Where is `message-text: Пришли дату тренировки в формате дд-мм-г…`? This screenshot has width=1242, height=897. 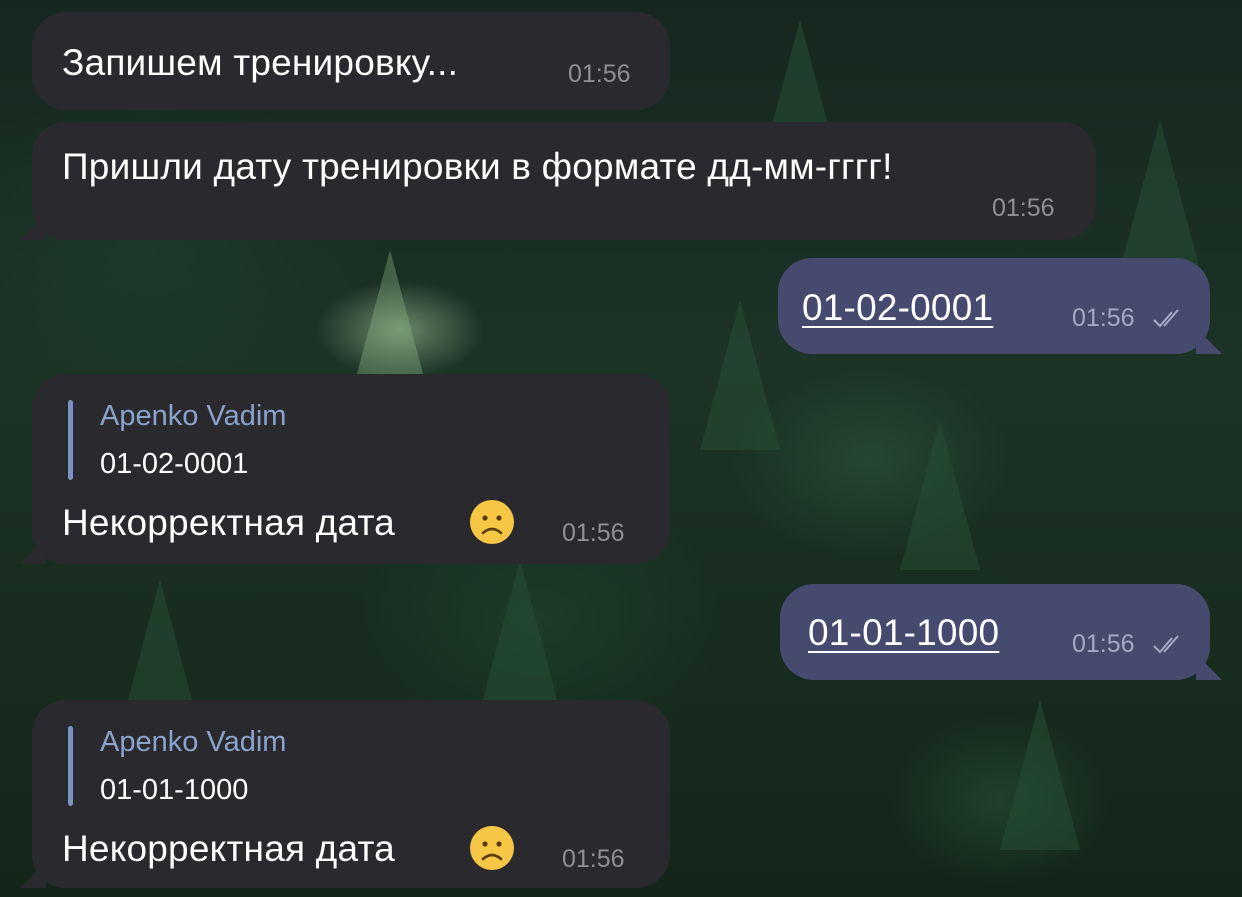
message-text: Пришли дату тренировки в формате дд-мм-г… is located at coordinates (477, 166).